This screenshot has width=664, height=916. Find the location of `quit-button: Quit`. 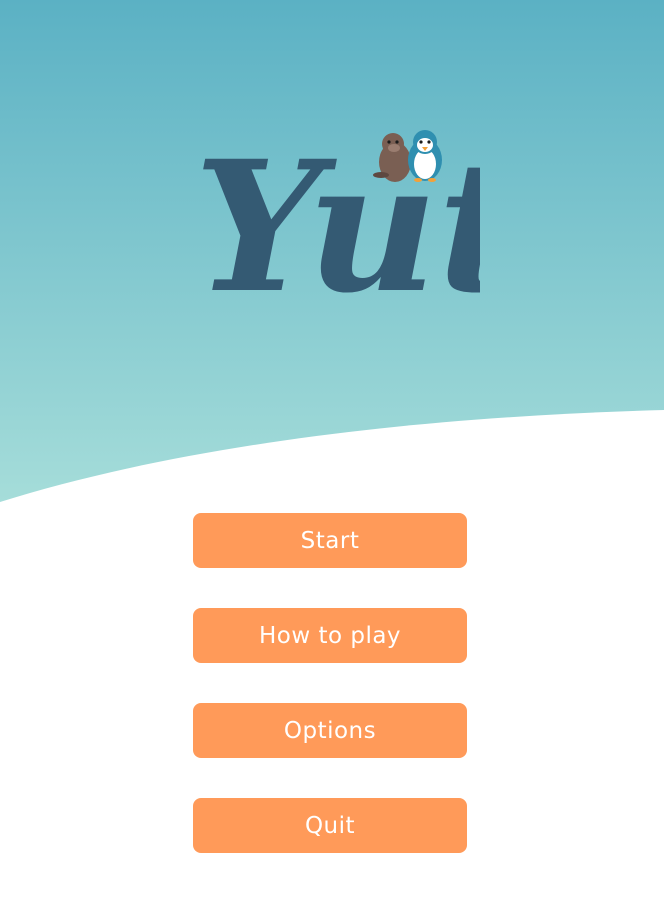

quit-button: Quit is located at coordinates (330, 825).